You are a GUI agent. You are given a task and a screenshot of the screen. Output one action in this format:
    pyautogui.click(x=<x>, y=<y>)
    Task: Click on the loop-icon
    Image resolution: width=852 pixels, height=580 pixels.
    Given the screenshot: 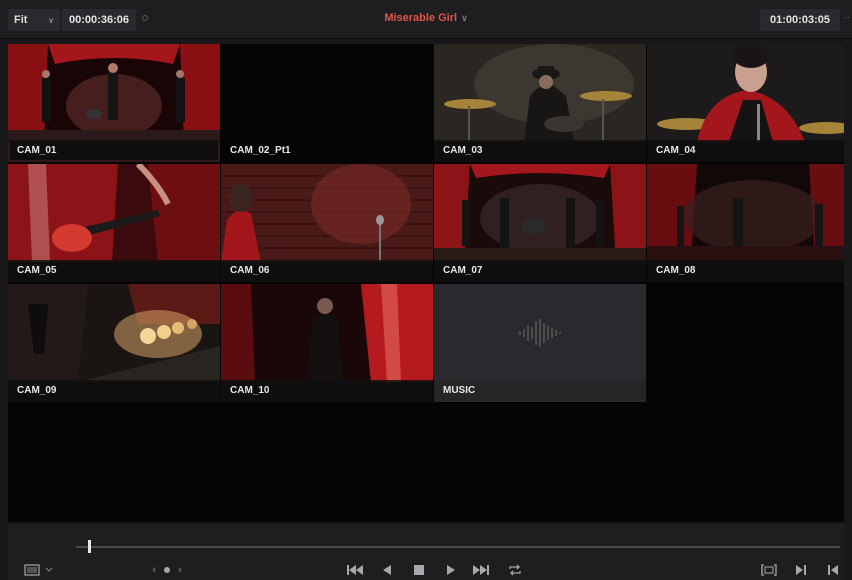 What is the action you would take?
    pyautogui.click(x=515, y=570)
    